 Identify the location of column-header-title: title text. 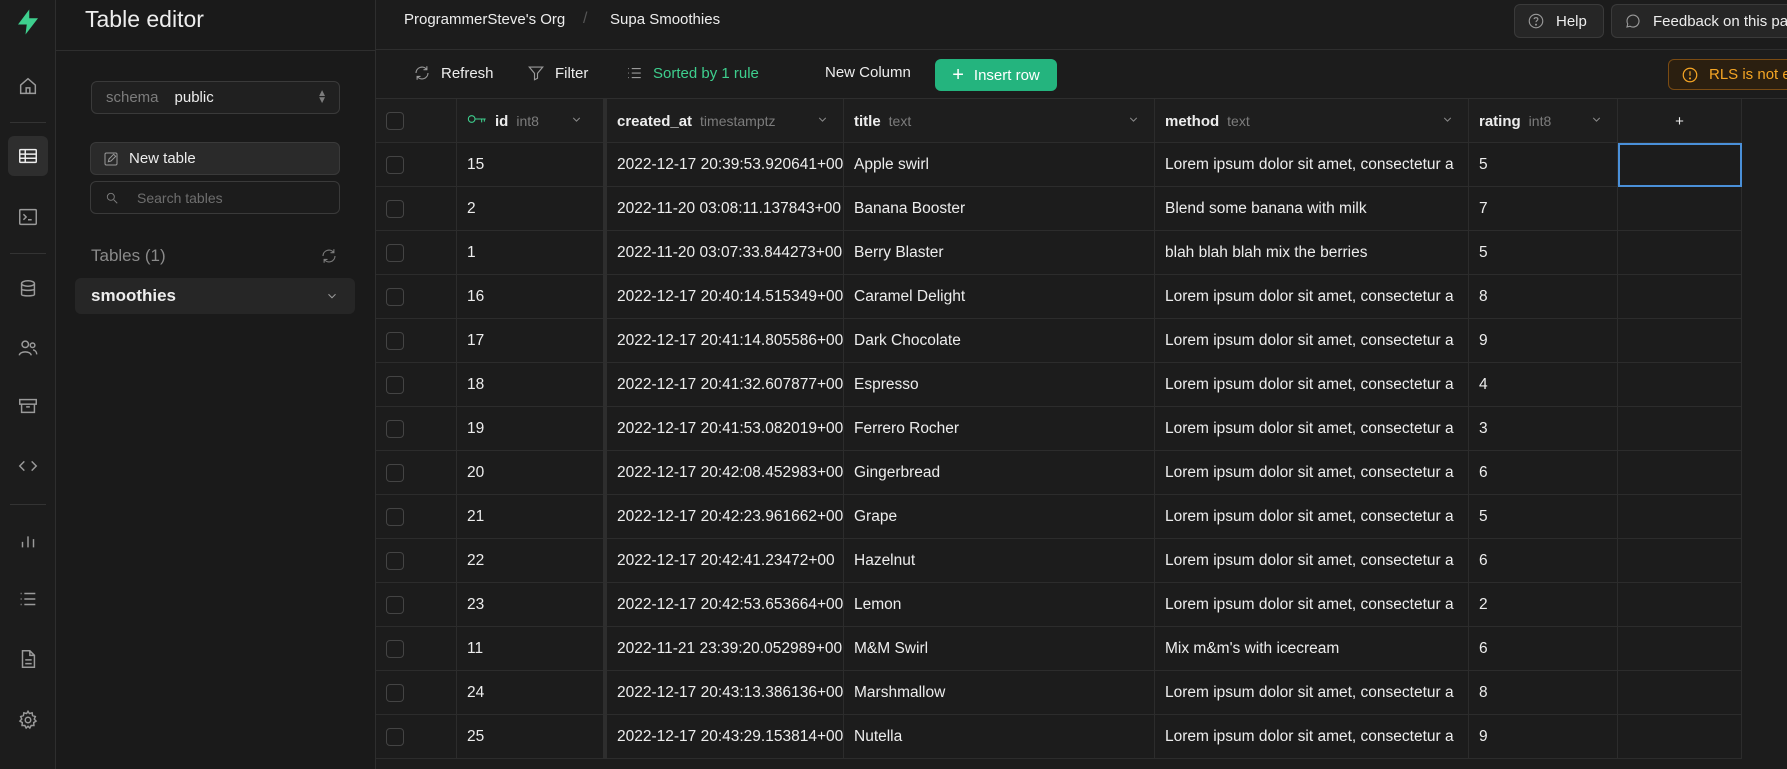
(999, 121).